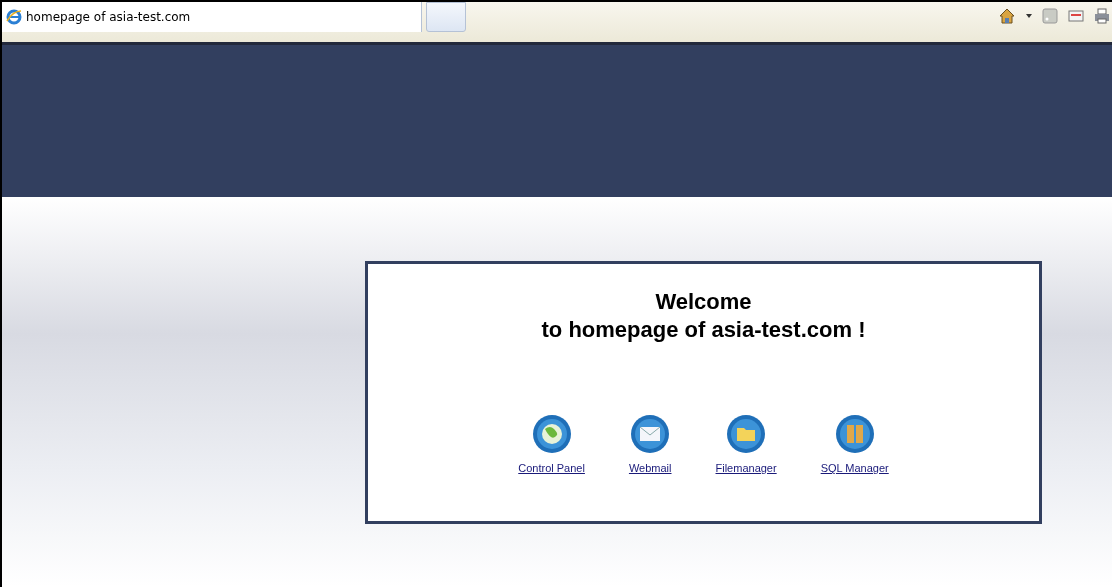 This screenshot has height=587, width=1112. I want to click on service-link: SQL Manager, so click(854, 468).